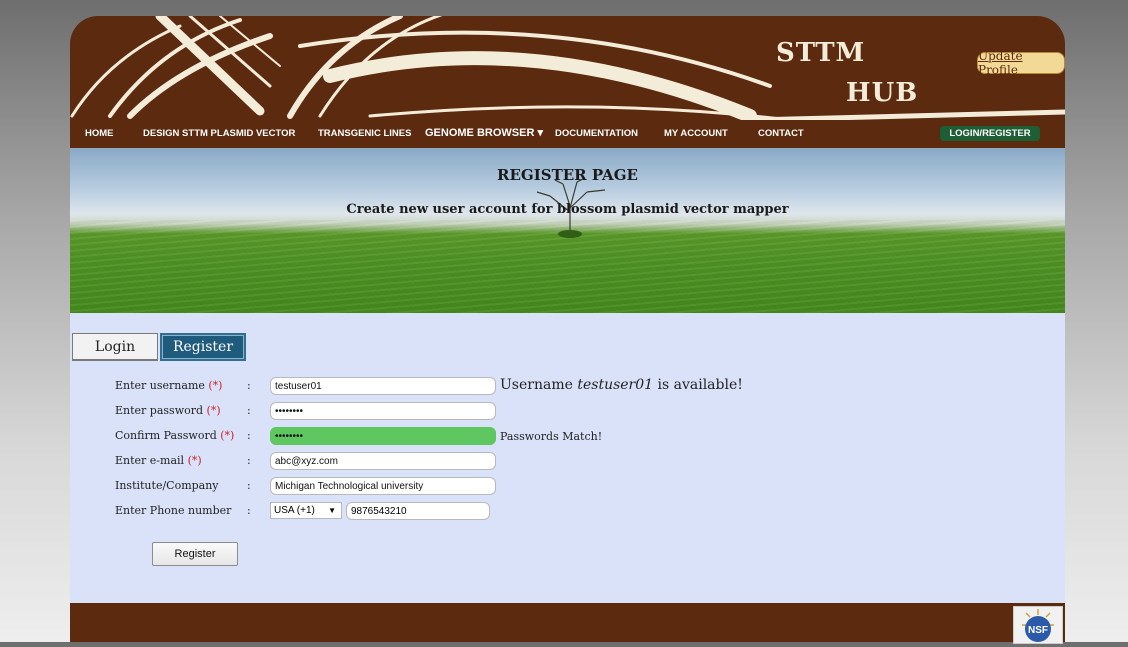  I want to click on tab-register: Register, so click(203, 347).